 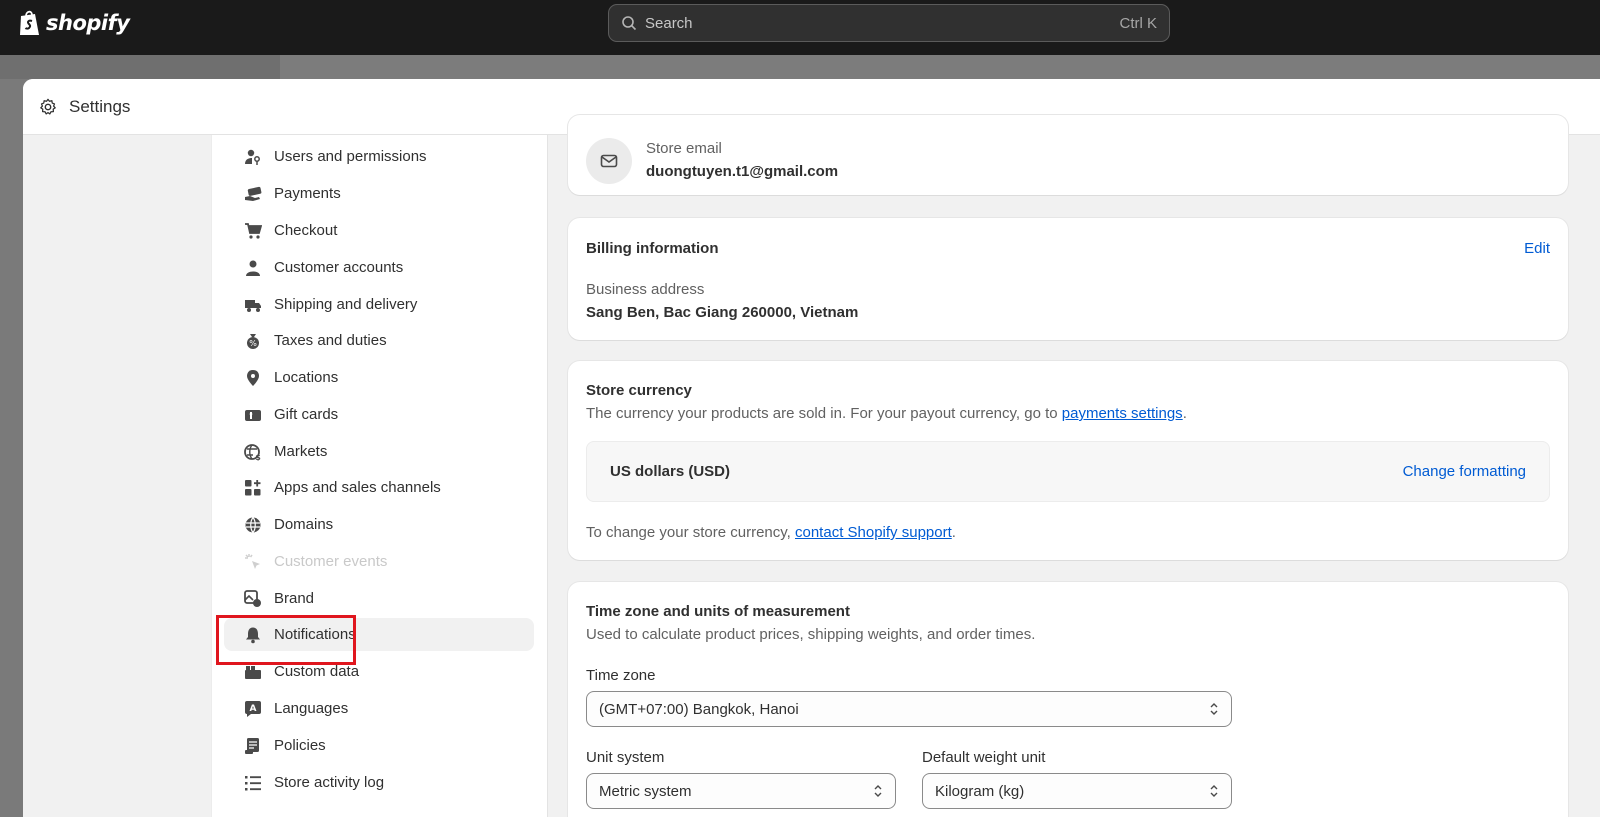 What do you see at coordinates (379, 414) in the screenshot?
I see `sidebar-item-gift-cards: Gift cards` at bounding box center [379, 414].